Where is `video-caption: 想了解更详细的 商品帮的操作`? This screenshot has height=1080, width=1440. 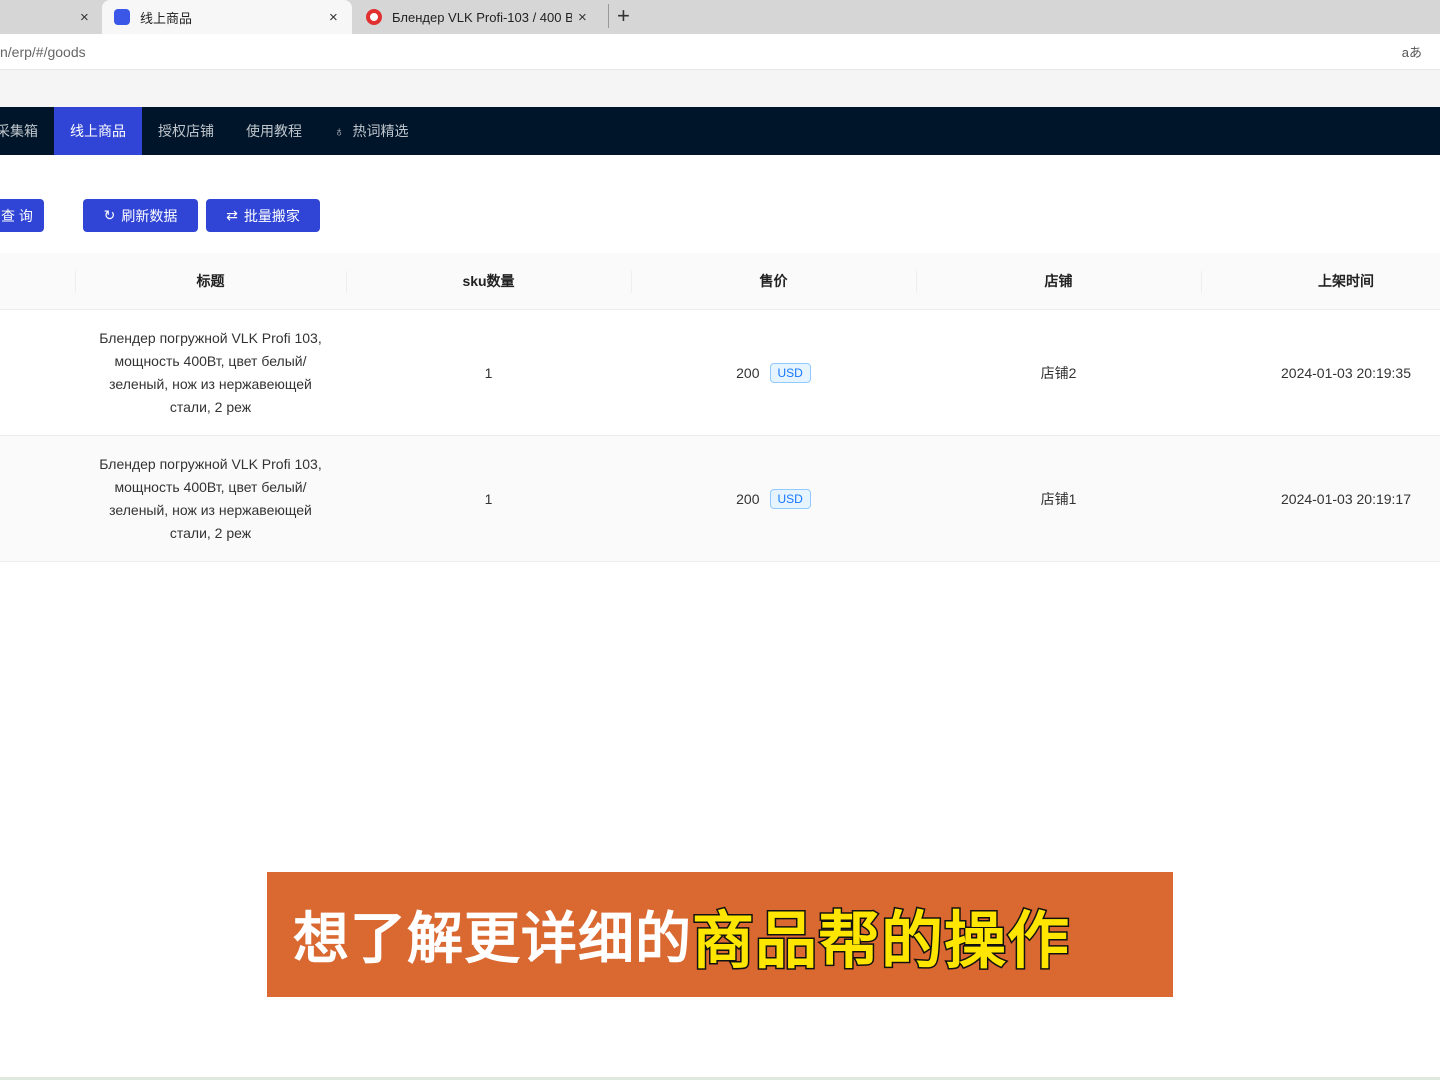
video-caption: 想了解更详细的 商品帮的操作 is located at coordinates (720, 934).